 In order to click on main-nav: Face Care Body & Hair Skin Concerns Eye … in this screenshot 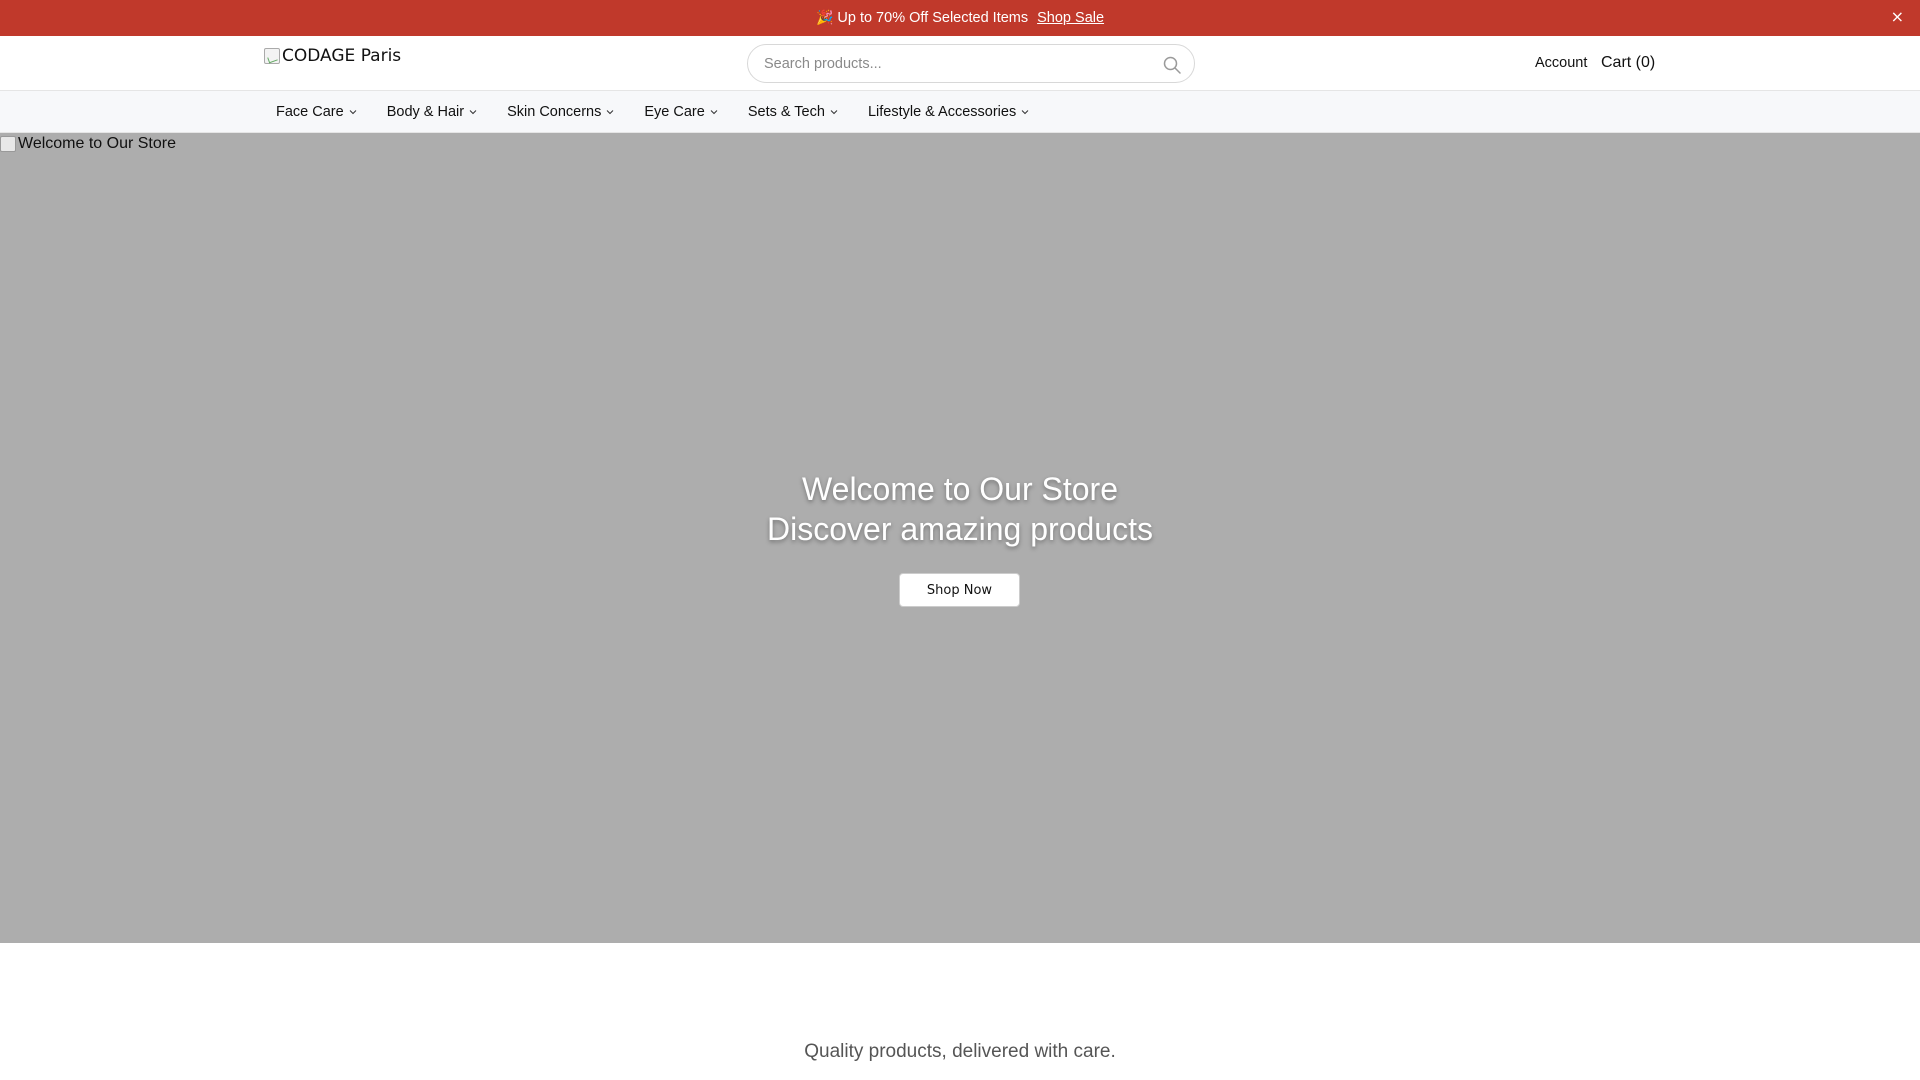, I will do `click(960, 112)`.